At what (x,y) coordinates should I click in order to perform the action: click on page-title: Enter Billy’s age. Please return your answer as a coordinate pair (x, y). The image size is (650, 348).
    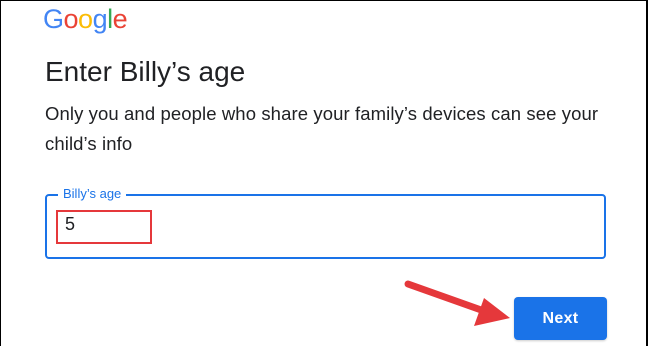
    Looking at the image, I should click on (145, 71).